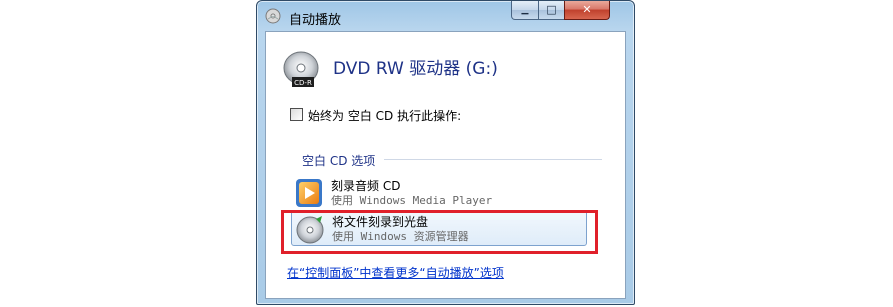  Describe the element at coordinates (439, 232) in the screenshot. I see `selection-highlight` at that location.